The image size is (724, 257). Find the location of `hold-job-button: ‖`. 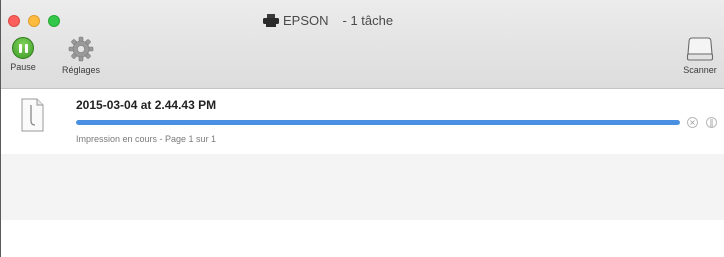

hold-job-button: ‖ is located at coordinates (711, 122).